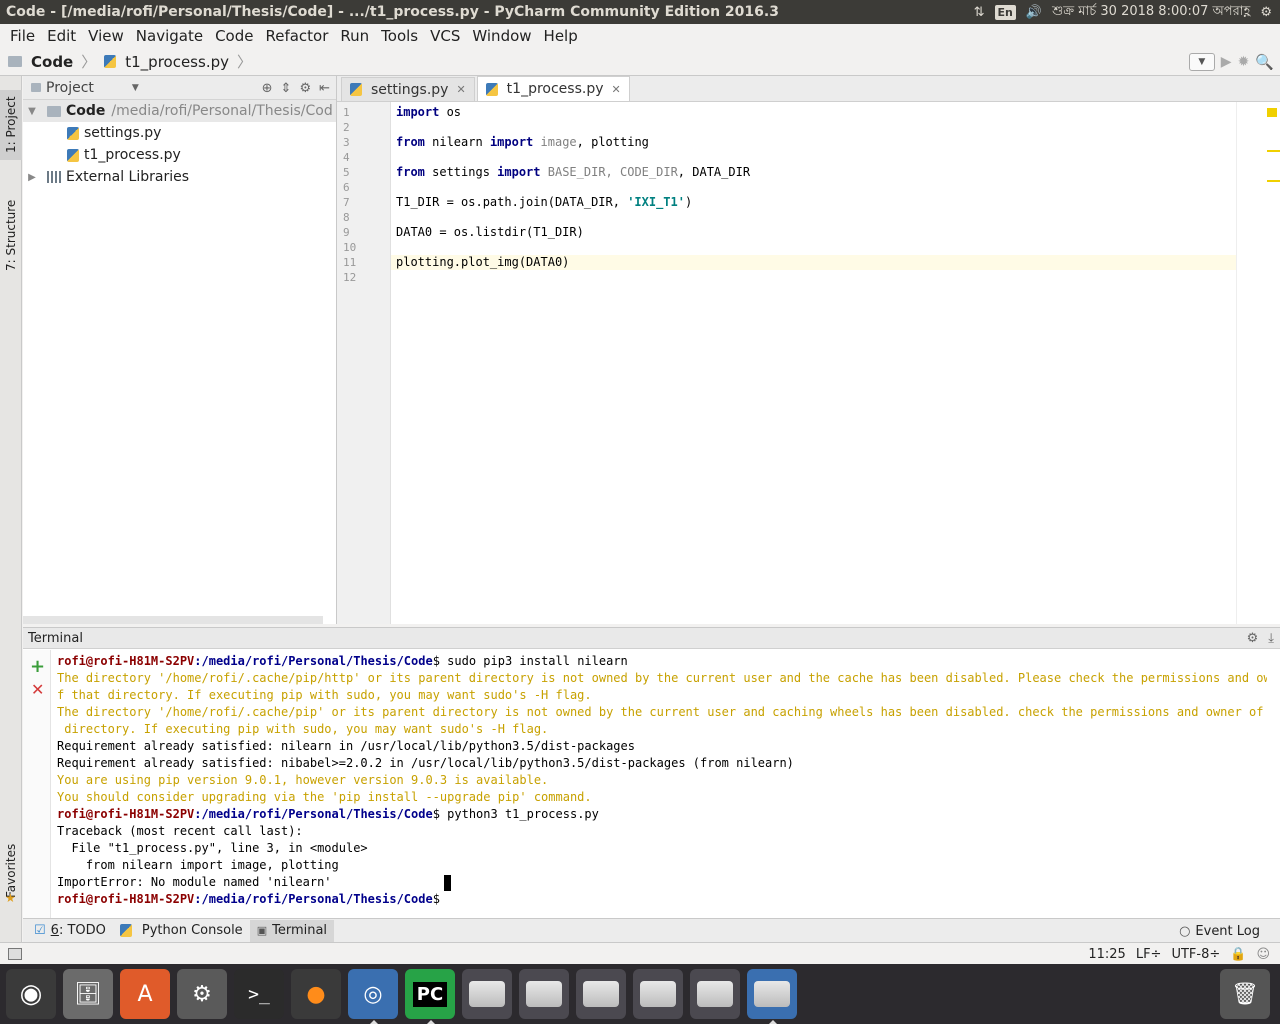  Describe the element at coordinates (234, 36) in the screenshot. I see `menu-code: Code` at that location.